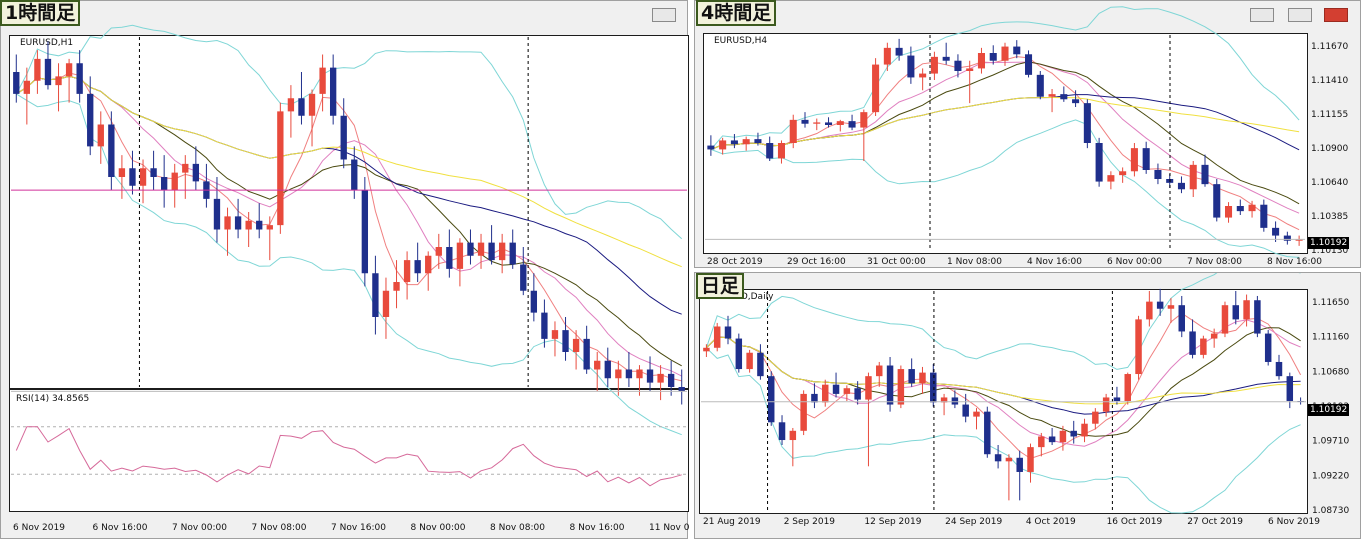 The width and height of the screenshot is (1361, 540). Describe the element at coordinates (896, 262) in the screenshot. I see `x-tick-label: 31 Oct 00:00` at that location.